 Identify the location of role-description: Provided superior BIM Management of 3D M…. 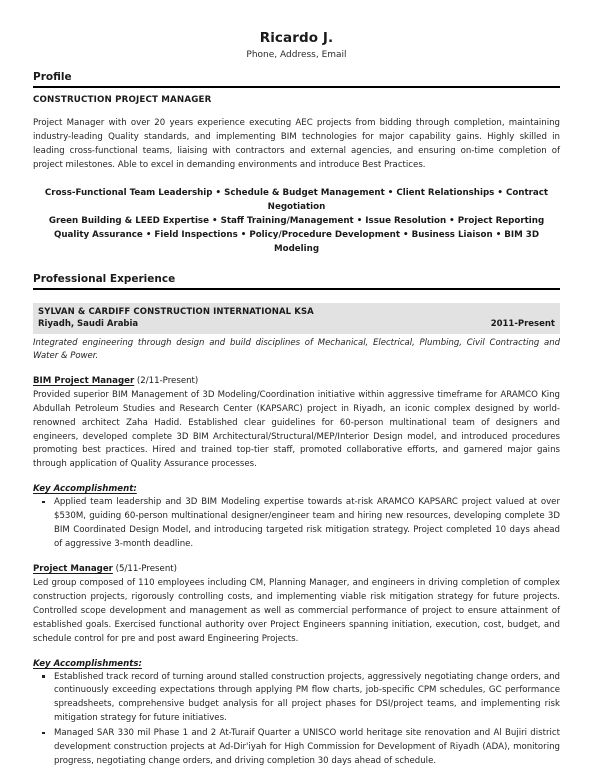
(296, 429).